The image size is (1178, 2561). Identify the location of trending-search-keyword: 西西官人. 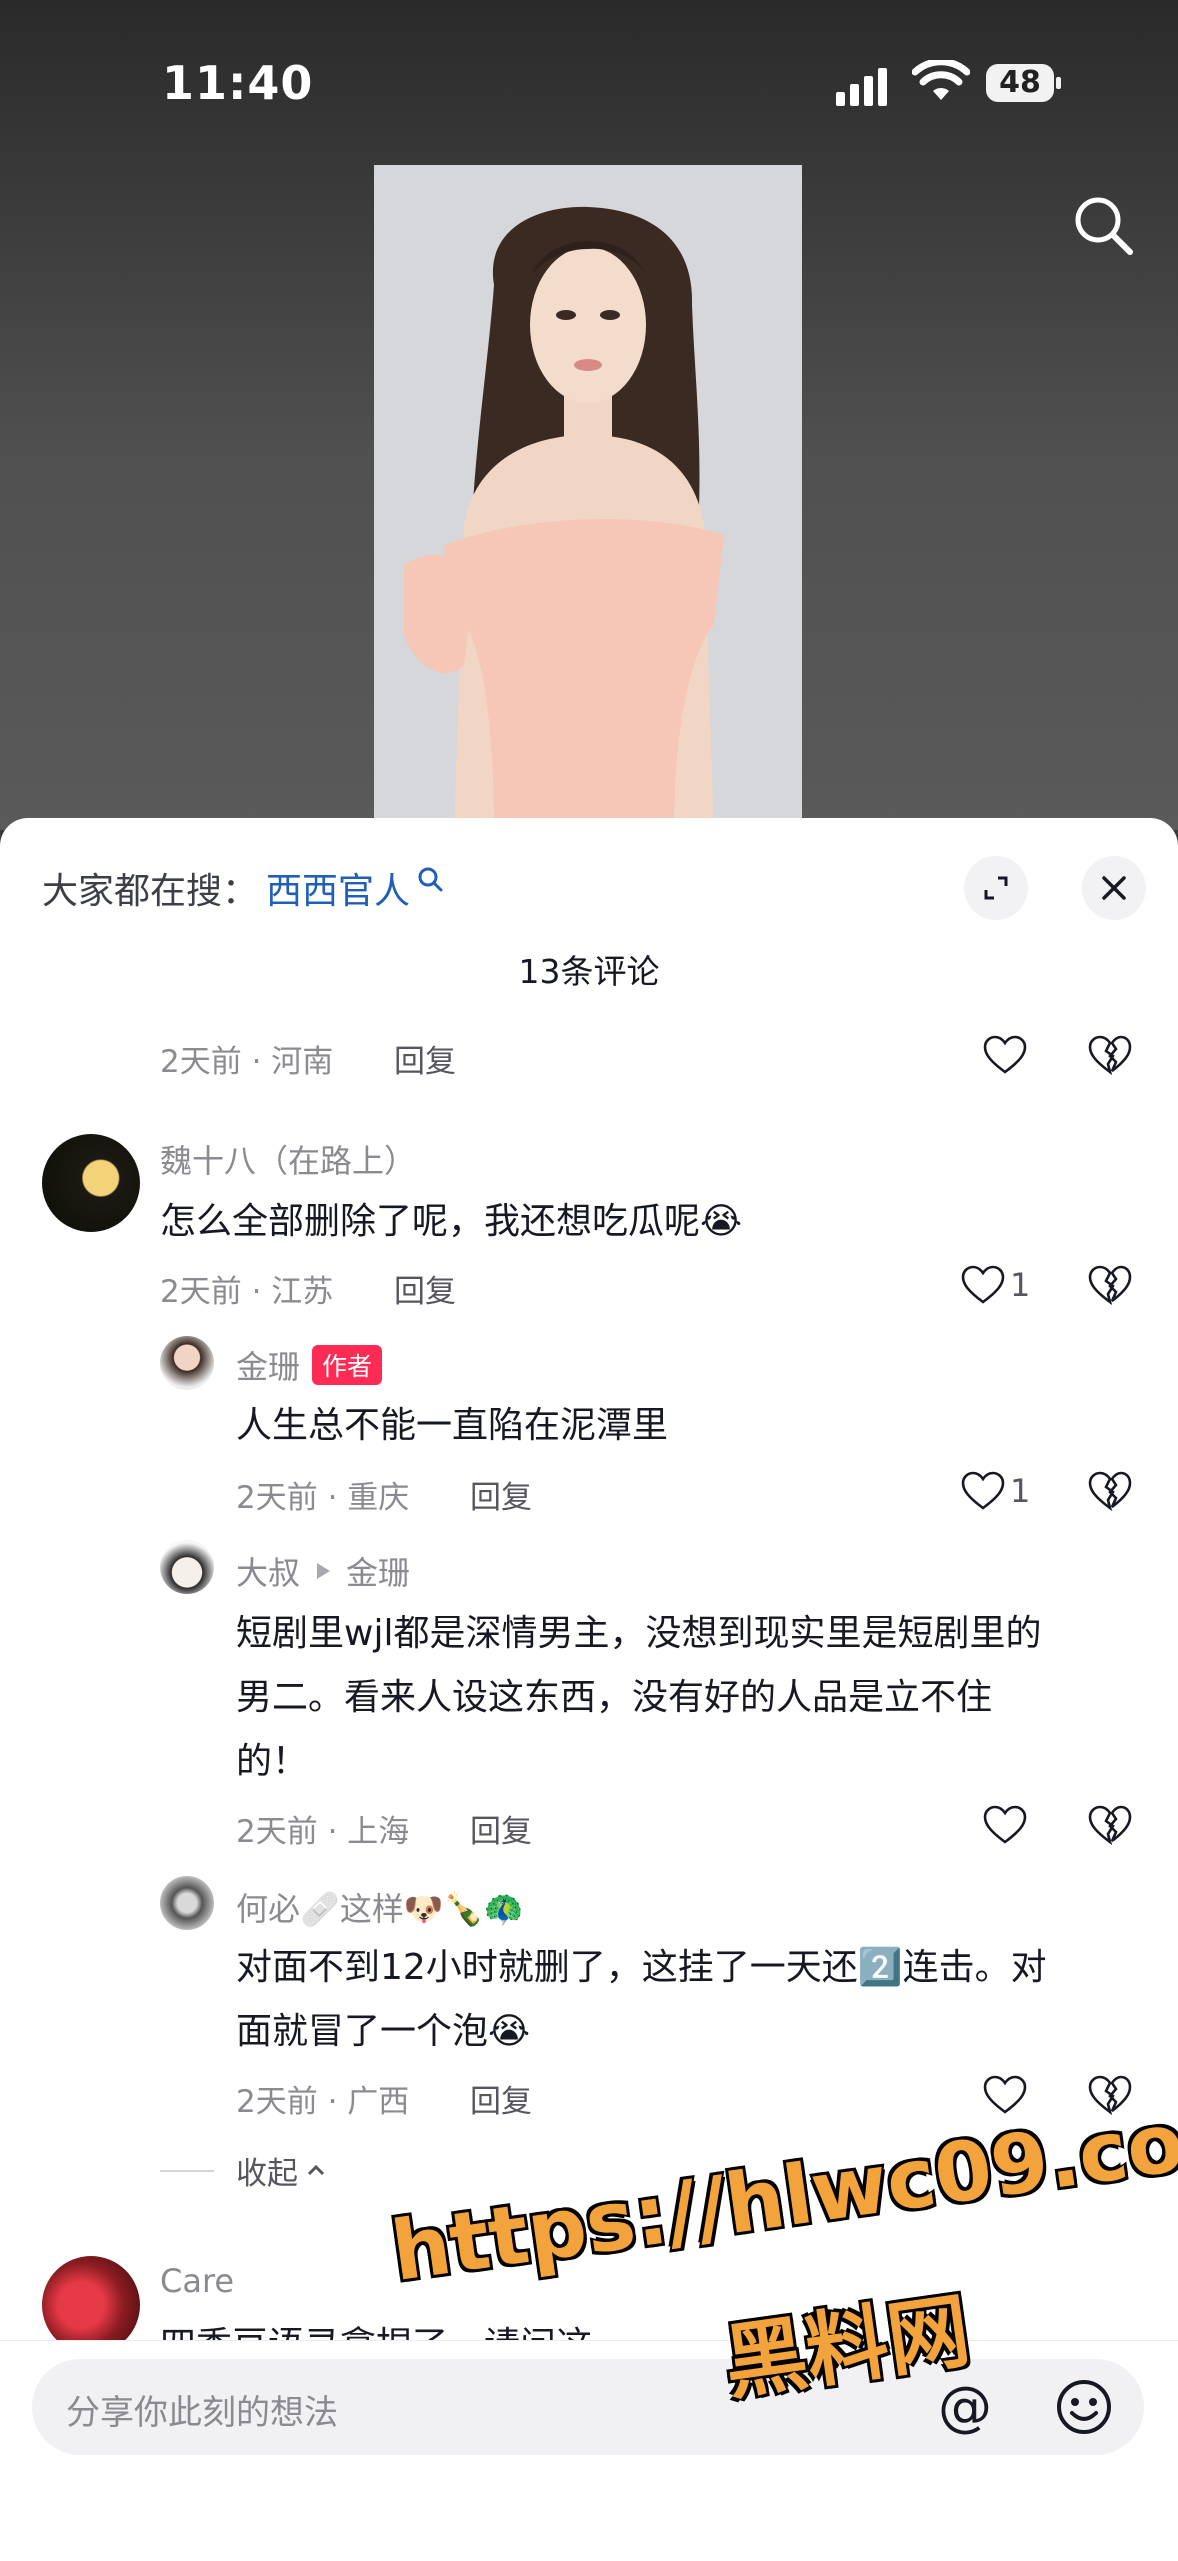
(338, 888).